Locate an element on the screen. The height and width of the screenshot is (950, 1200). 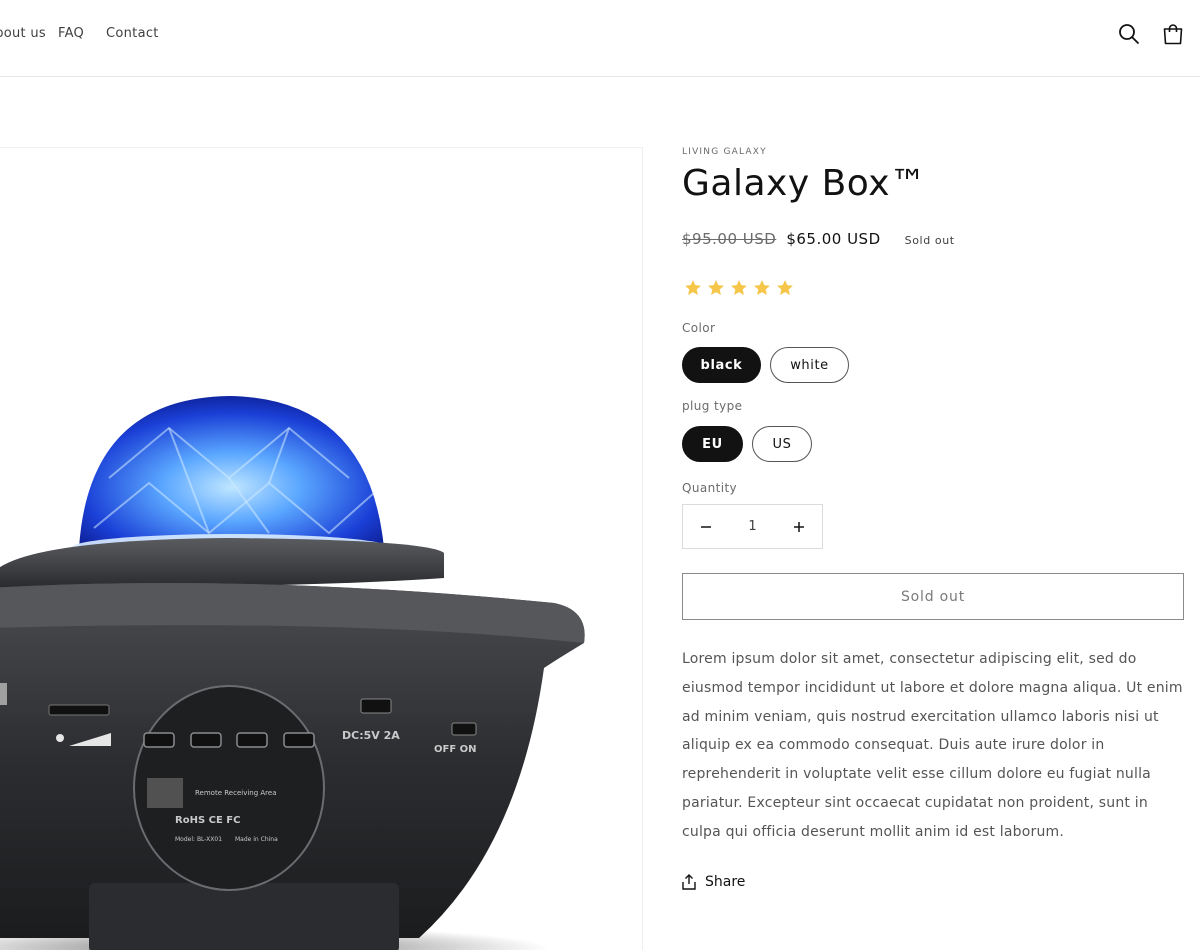
cart-icon is located at coordinates (1173, 34).